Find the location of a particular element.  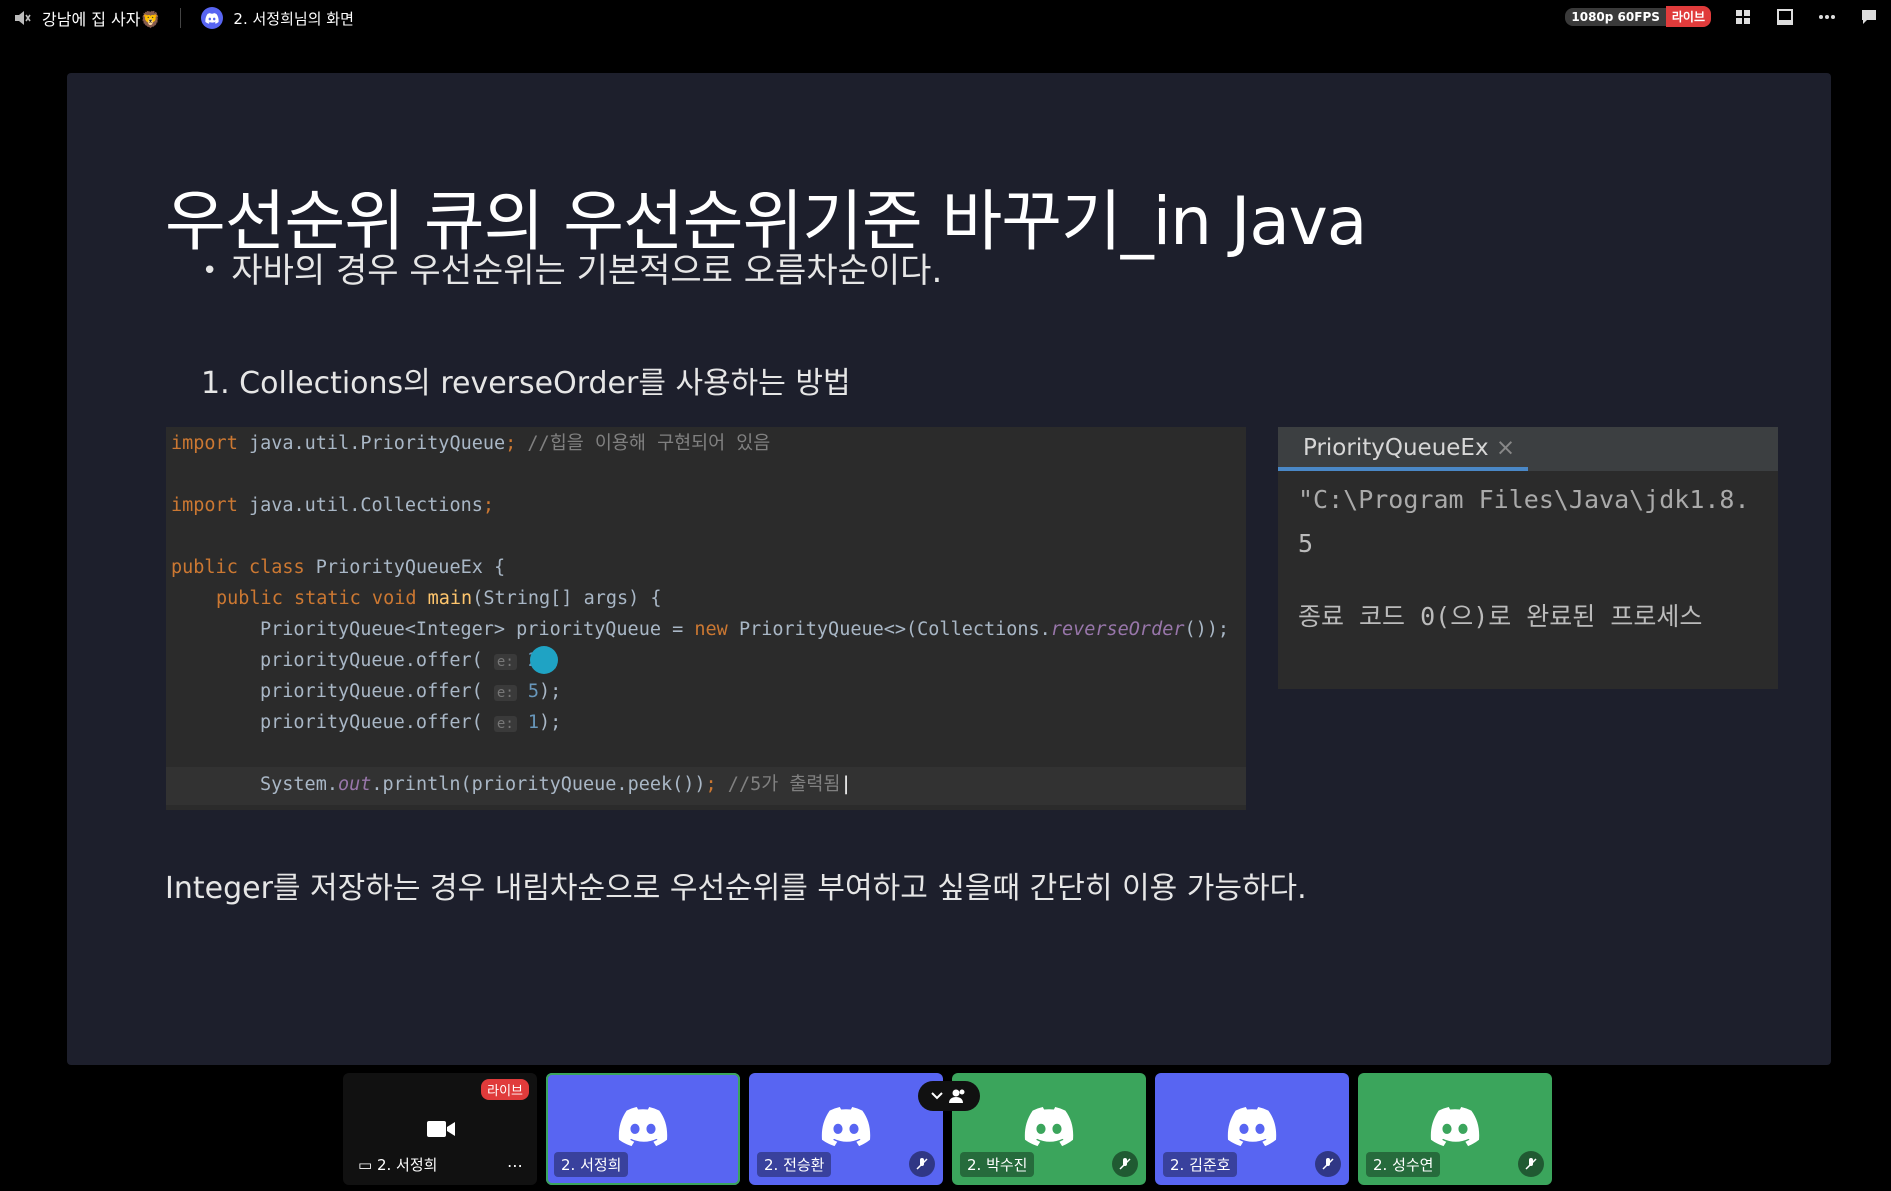

participant-tile: 2. 김준호 is located at coordinates (1252, 1129).